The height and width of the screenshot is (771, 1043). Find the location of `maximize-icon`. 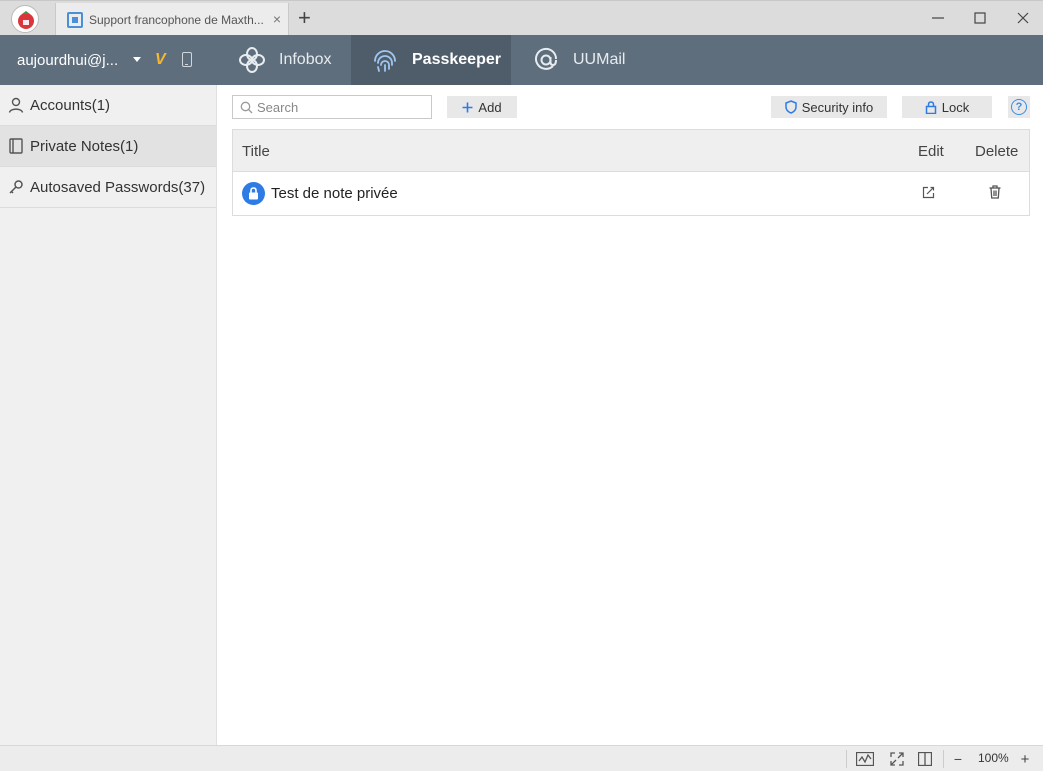

maximize-icon is located at coordinates (980, 18).